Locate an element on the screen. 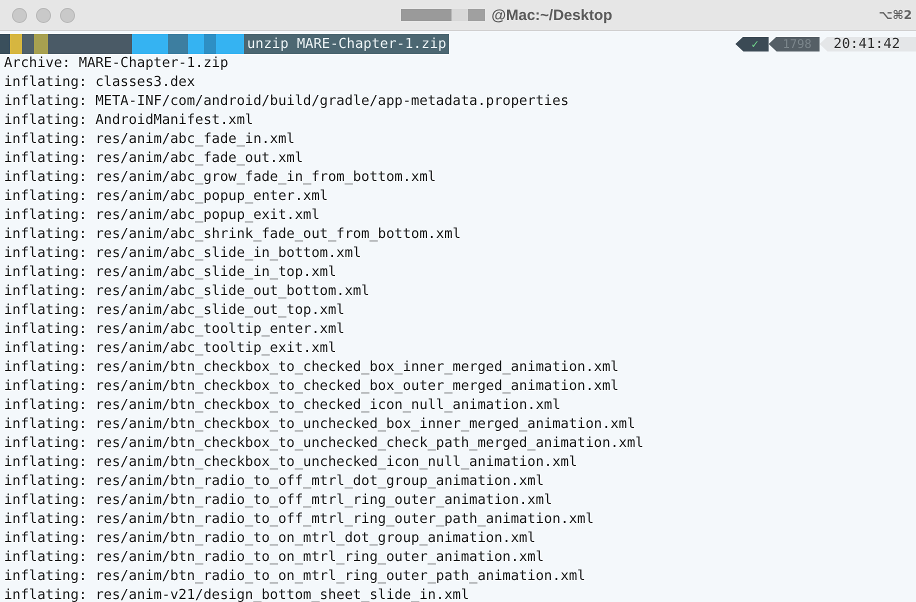 The width and height of the screenshot is (916, 602). output-line: inflating: META-INF/com/android/build/gradle/app-metadata.properties is located at coordinates (286, 101).